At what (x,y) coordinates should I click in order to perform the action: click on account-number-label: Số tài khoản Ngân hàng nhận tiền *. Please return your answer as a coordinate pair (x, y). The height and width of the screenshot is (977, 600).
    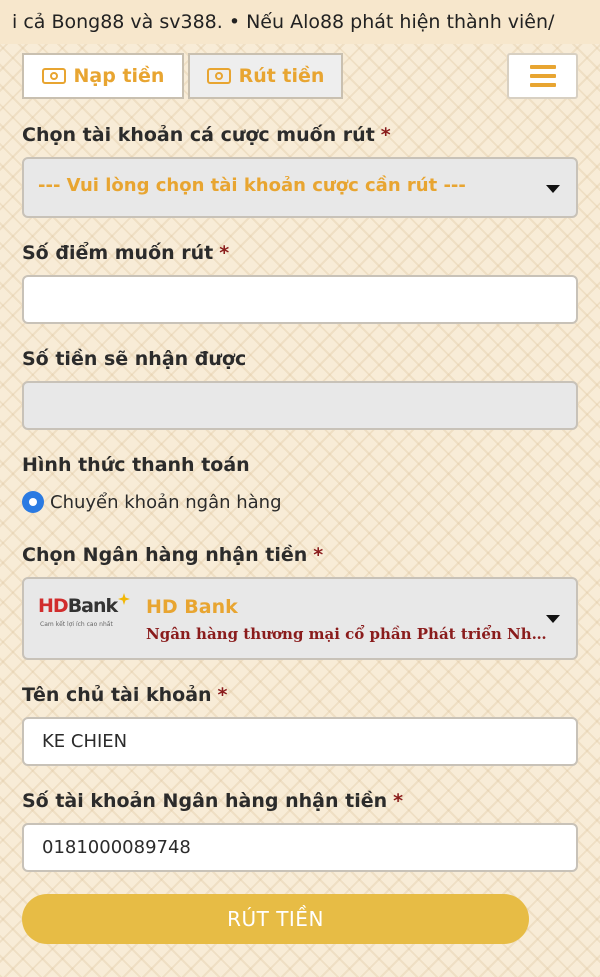
    Looking at the image, I should click on (213, 801).